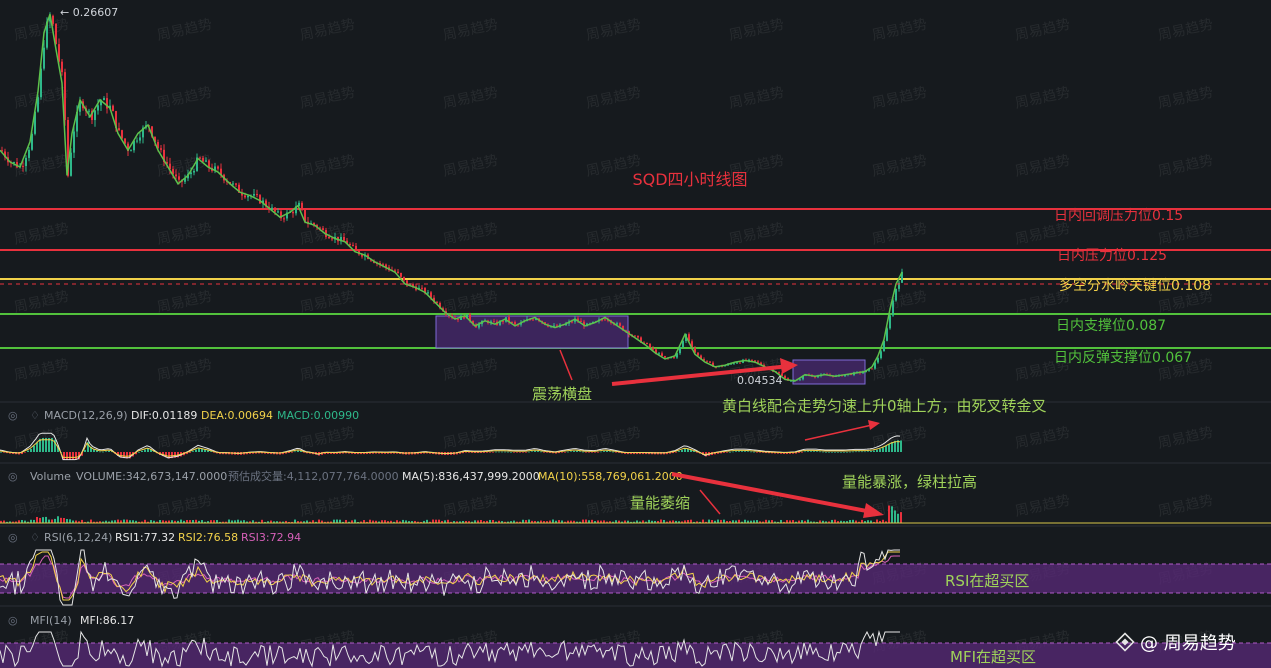 The width and height of the screenshot is (1271, 668). I want to click on high-label: ← 0.26607, so click(89, 12).